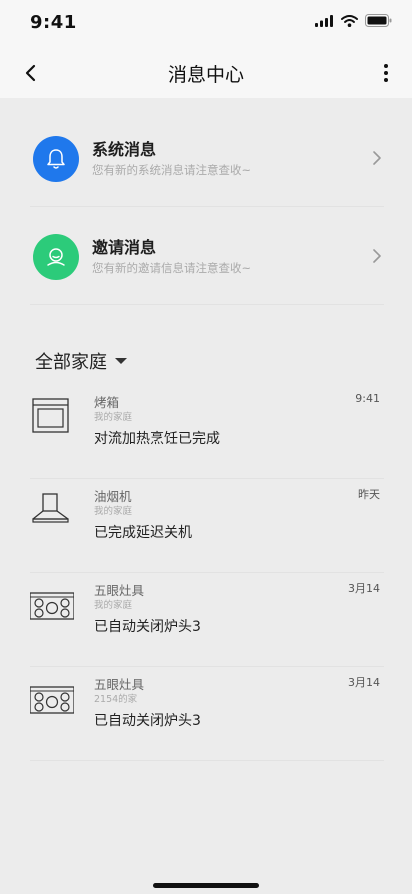 The image size is (412, 894). What do you see at coordinates (207, 713) in the screenshot?
I see `device-message-item: 五眼灶具 2154的家 已自动关闭炉头3 3月14` at bounding box center [207, 713].